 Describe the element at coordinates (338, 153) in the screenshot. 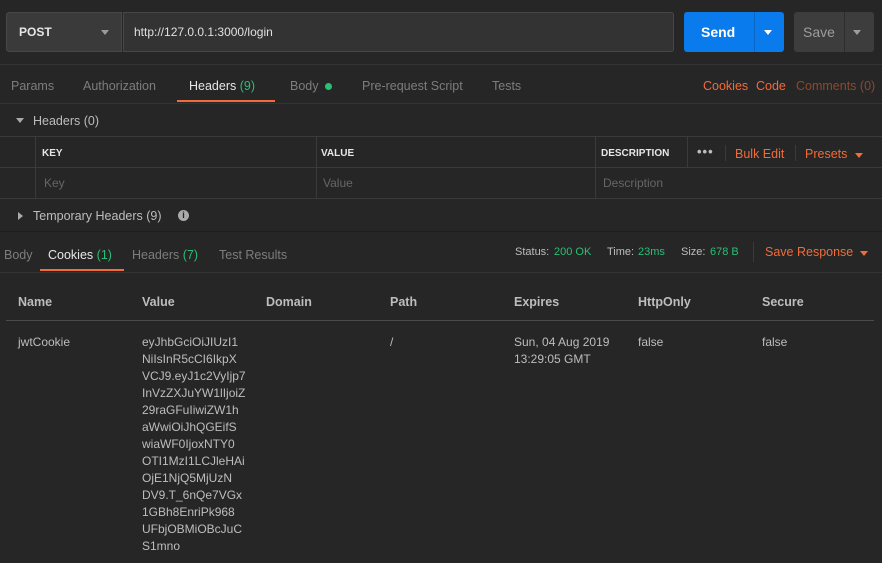

I see `column-header-value: VALUE` at that location.